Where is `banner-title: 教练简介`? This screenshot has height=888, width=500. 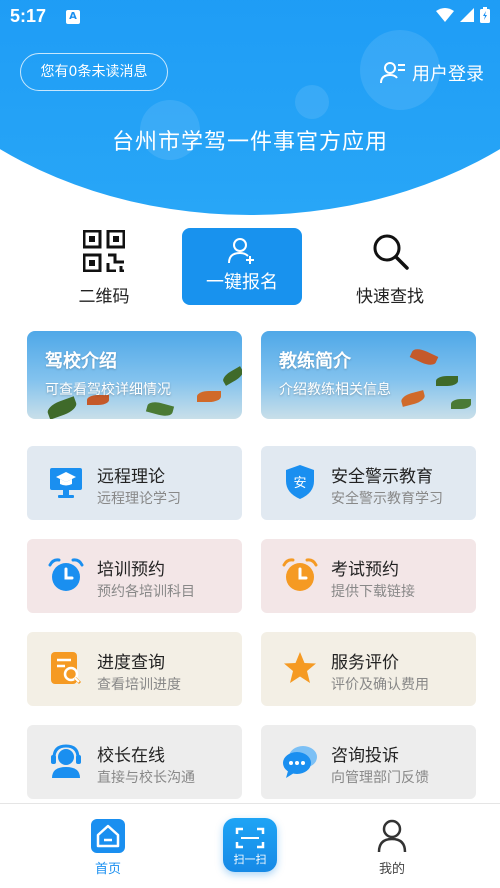
banner-title: 教练简介 is located at coordinates (315, 361).